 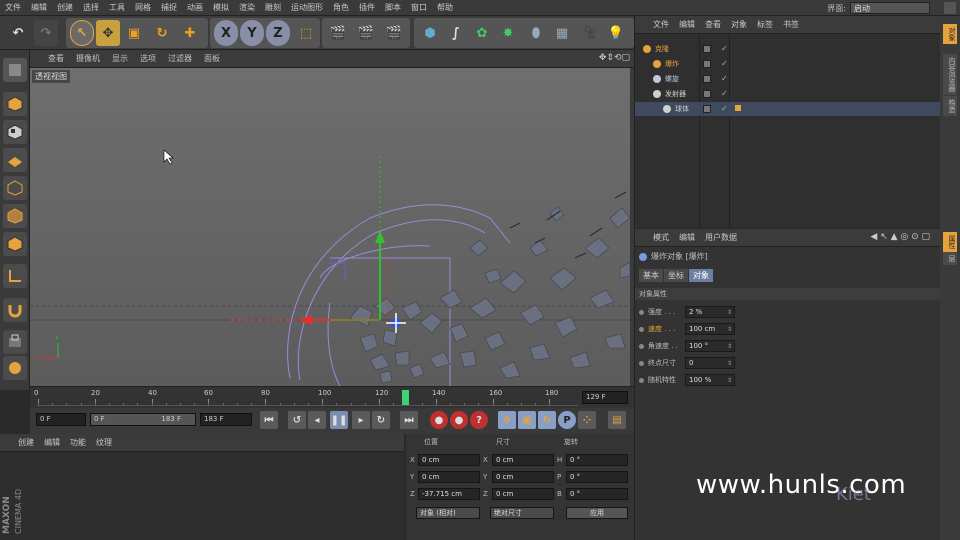 I want to click on enabled-check-icon: ✓, so click(x=724, y=78).